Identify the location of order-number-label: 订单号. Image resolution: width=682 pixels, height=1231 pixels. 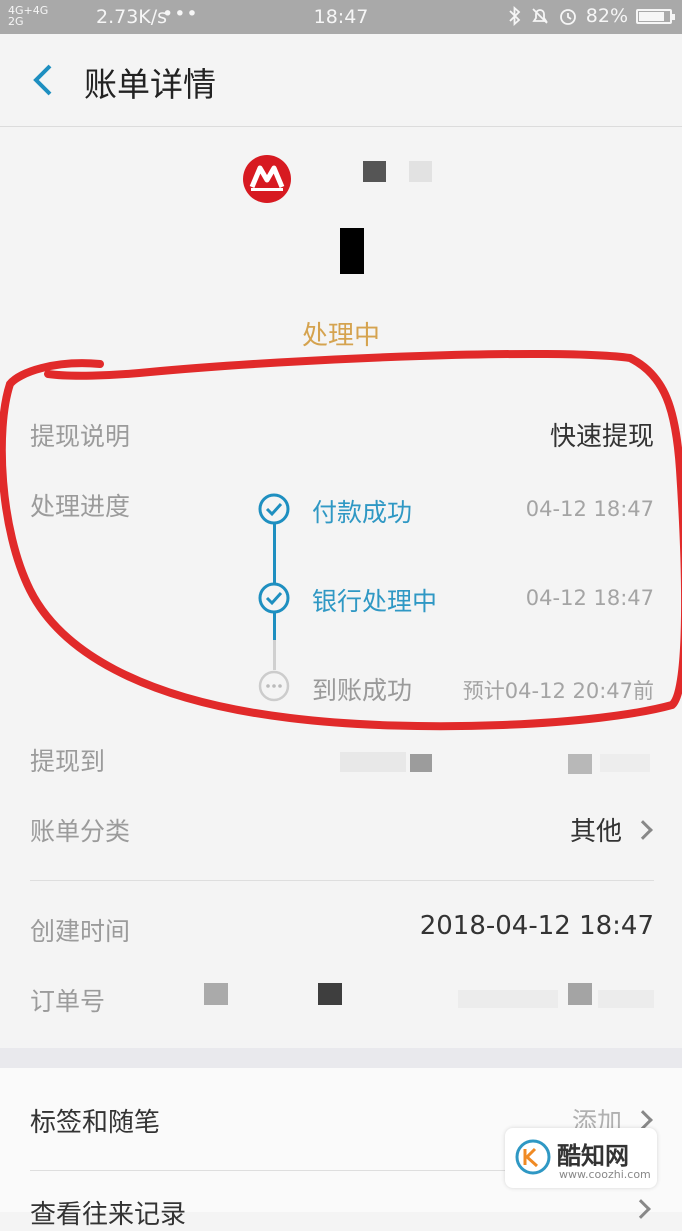
(68, 1001).